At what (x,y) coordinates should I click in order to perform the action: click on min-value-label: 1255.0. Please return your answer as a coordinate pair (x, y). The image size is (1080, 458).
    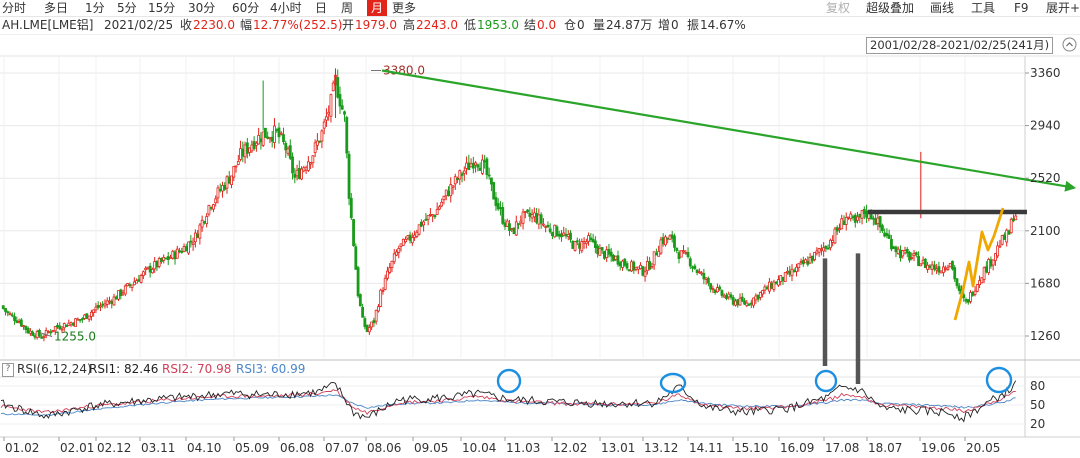
    Looking at the image, I should click on (75, 337).